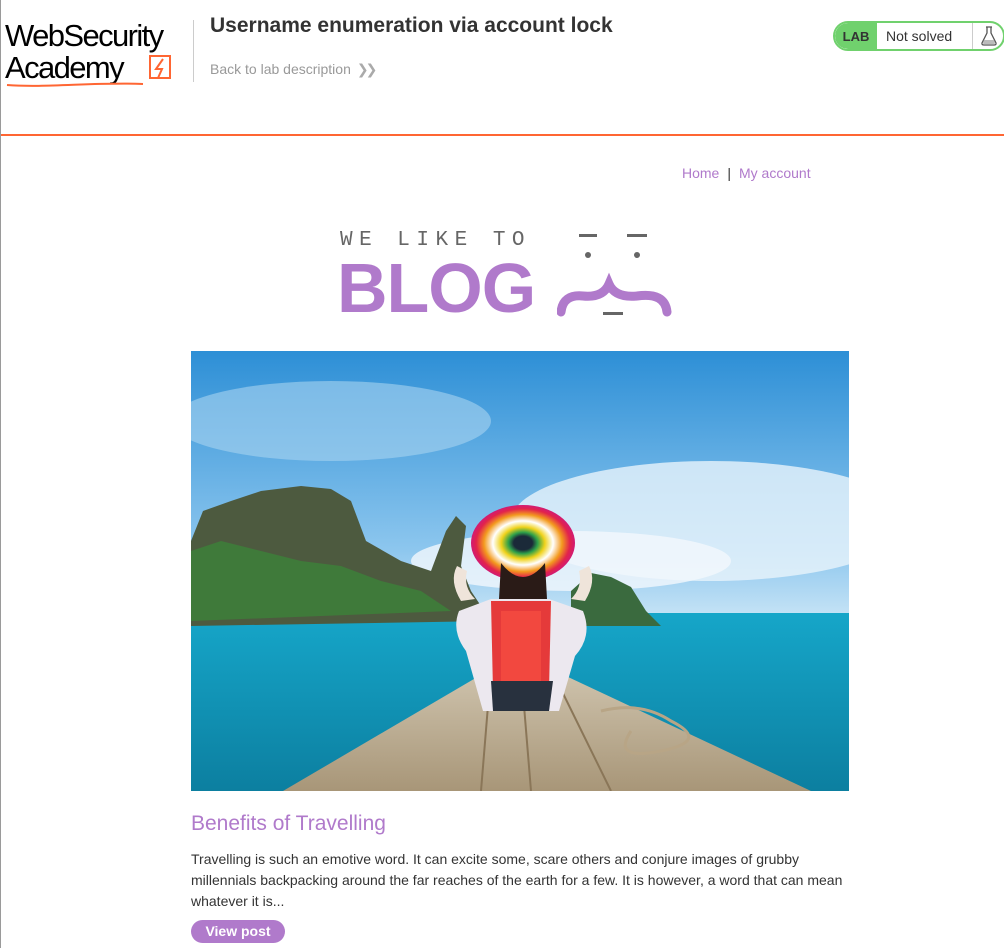 Image resolution: width=1004 pixels, height=948 pixels. Describe the element at coordinates (99, 54) in the screenshot. I see `web-security-academy-logo: WebSecurity Academy` at that location.